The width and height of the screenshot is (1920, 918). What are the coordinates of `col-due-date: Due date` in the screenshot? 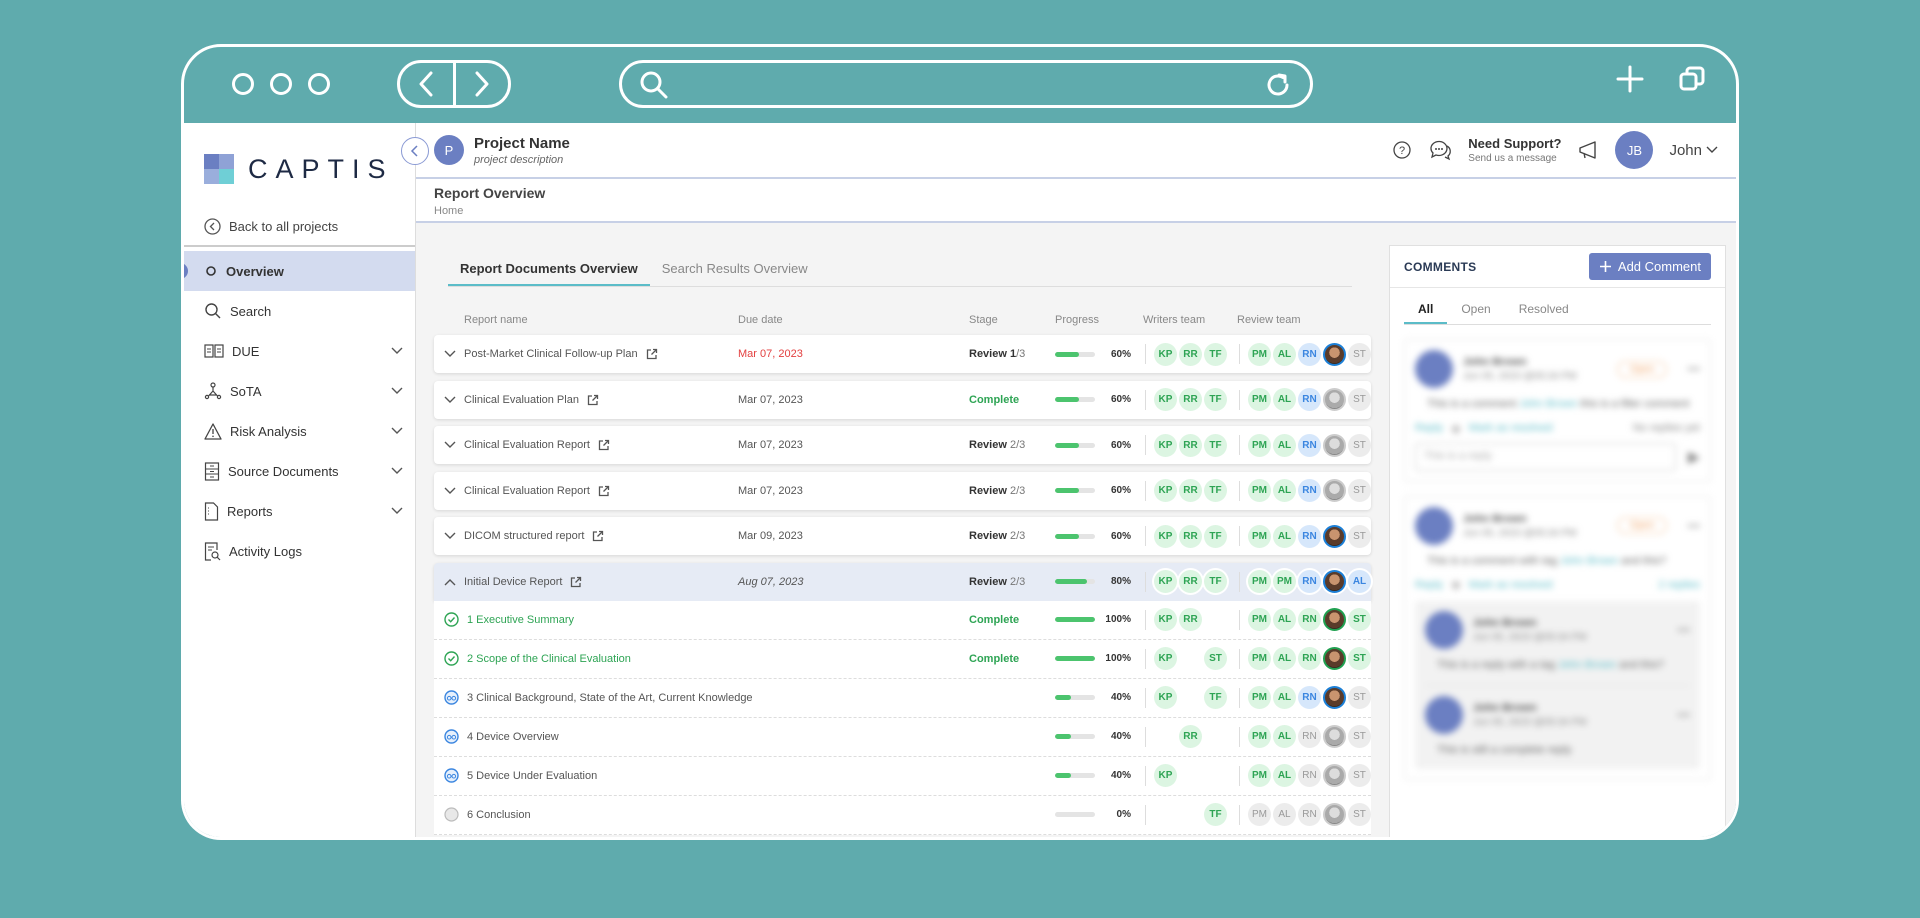 It's located at (853, 320).